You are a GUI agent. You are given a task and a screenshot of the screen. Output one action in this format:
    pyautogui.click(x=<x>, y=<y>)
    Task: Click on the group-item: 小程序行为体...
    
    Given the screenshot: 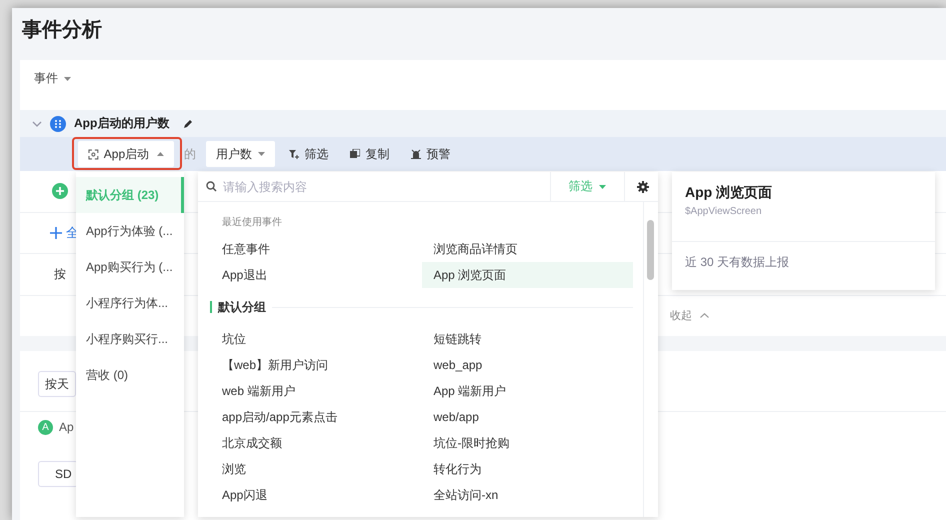 What is the action you would take?
    pyautogui.click(x=130, y=303)
    